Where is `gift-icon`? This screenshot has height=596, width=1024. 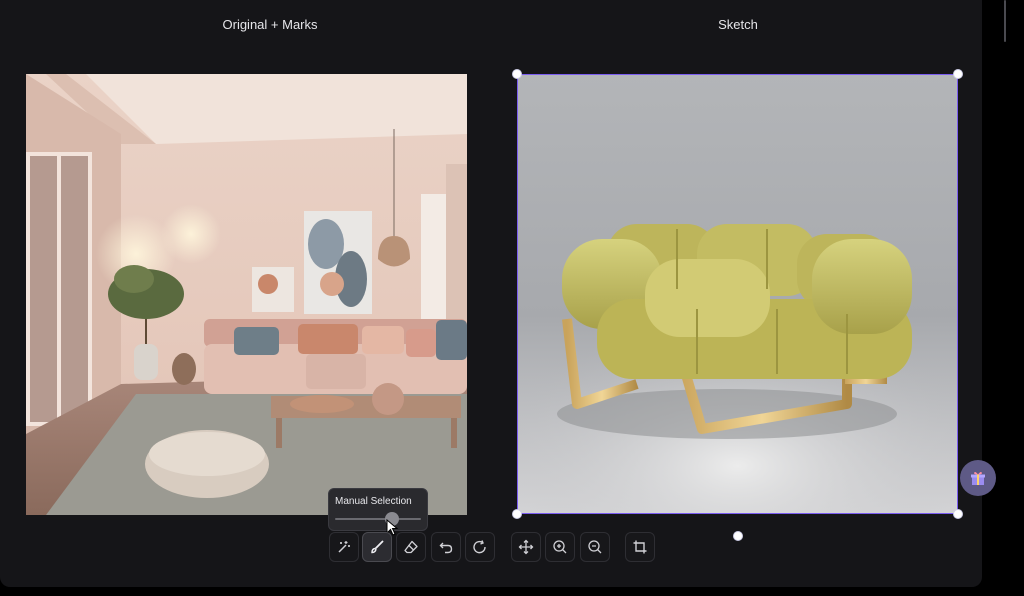 gift-icon is located at coordinates (978, 478).